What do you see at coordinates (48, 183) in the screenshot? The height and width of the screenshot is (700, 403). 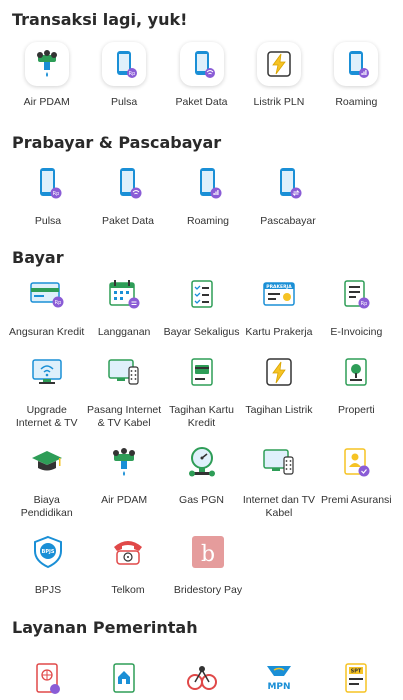 I see `phone-pulsa-icon: Rp` at bounding box center [48, 183].